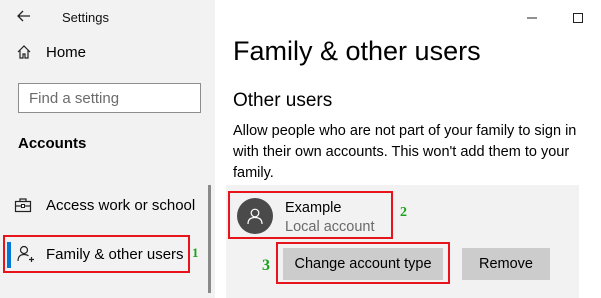  I want to click on briefcase-icon, so click(23, 205).